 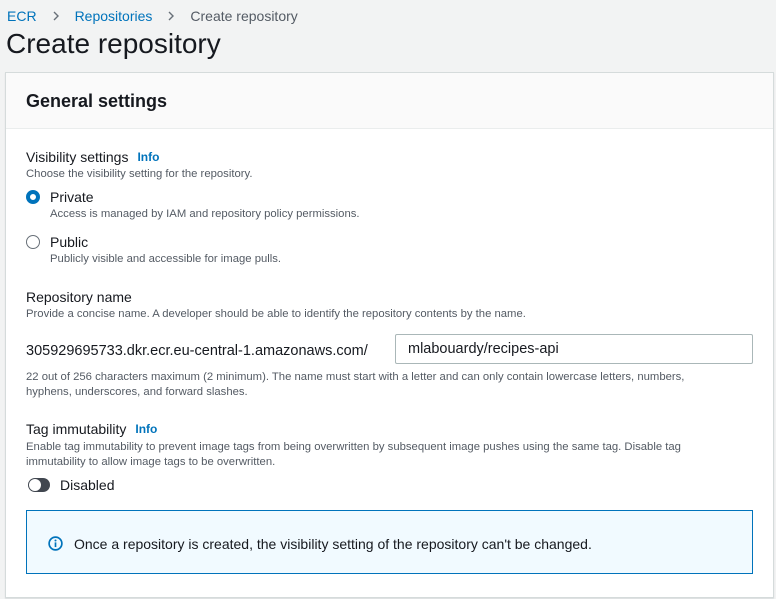 I want to click on breadcrumb-ecr-link: ECR, so click(x=22, y=16).